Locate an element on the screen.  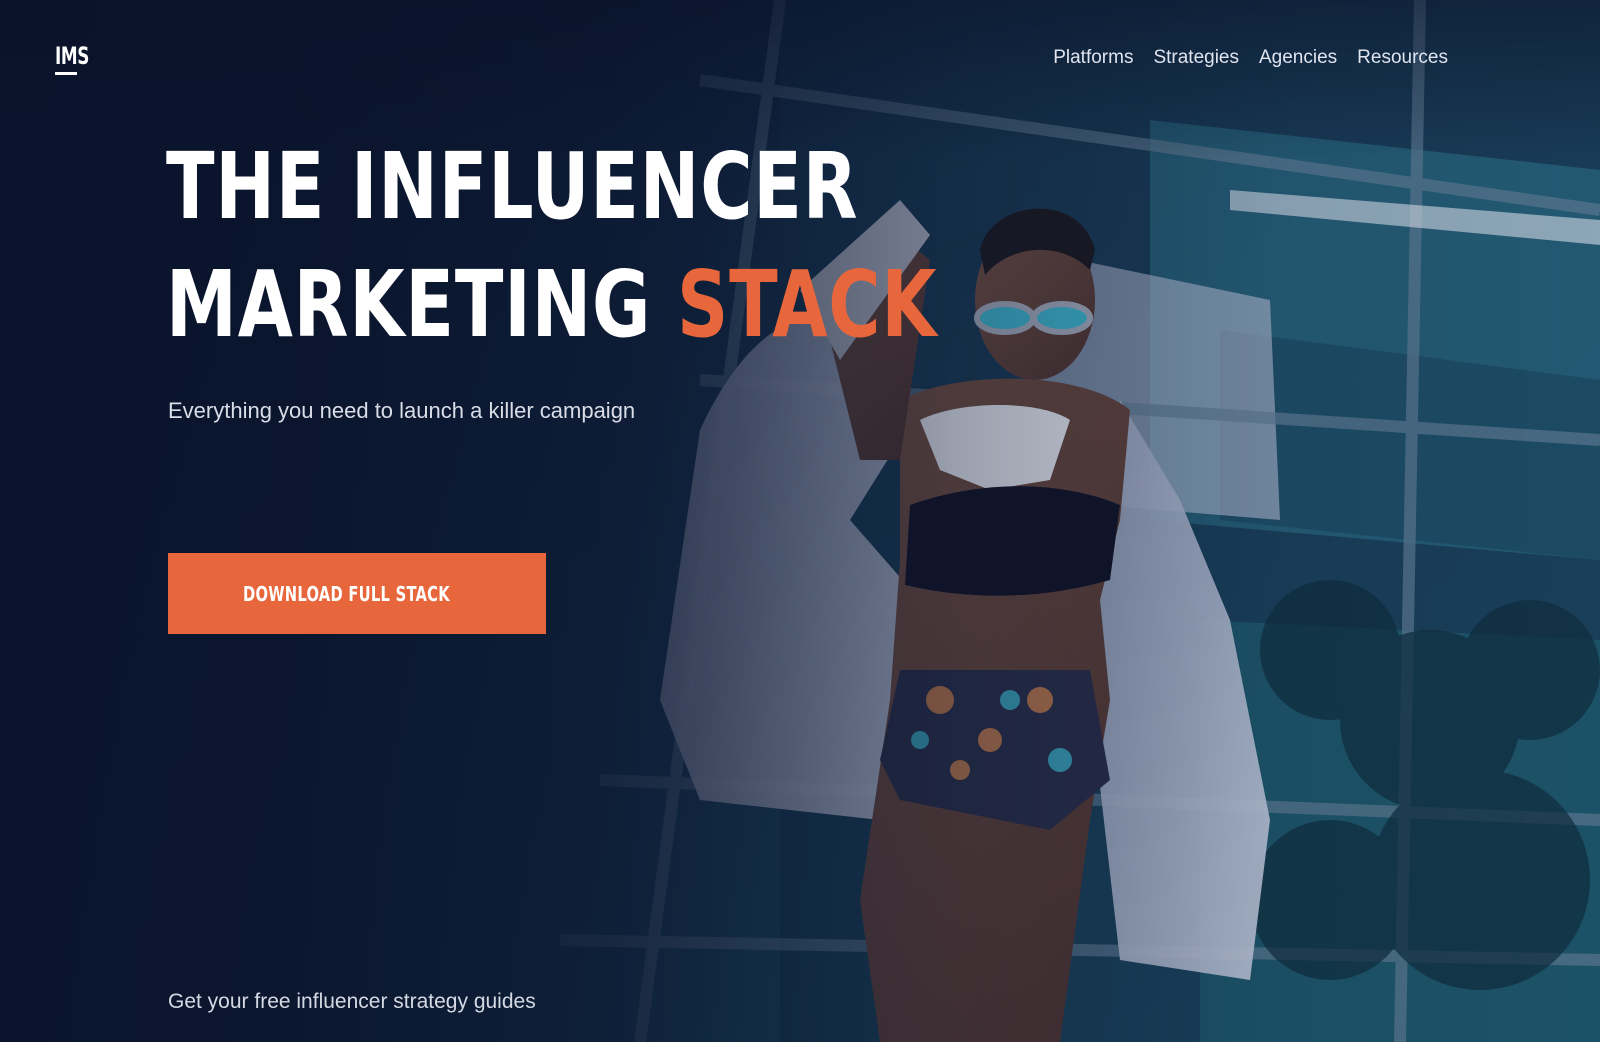
page-title: THE INFLUENCER MARKETING STACK is located at coordinates (551, 246).